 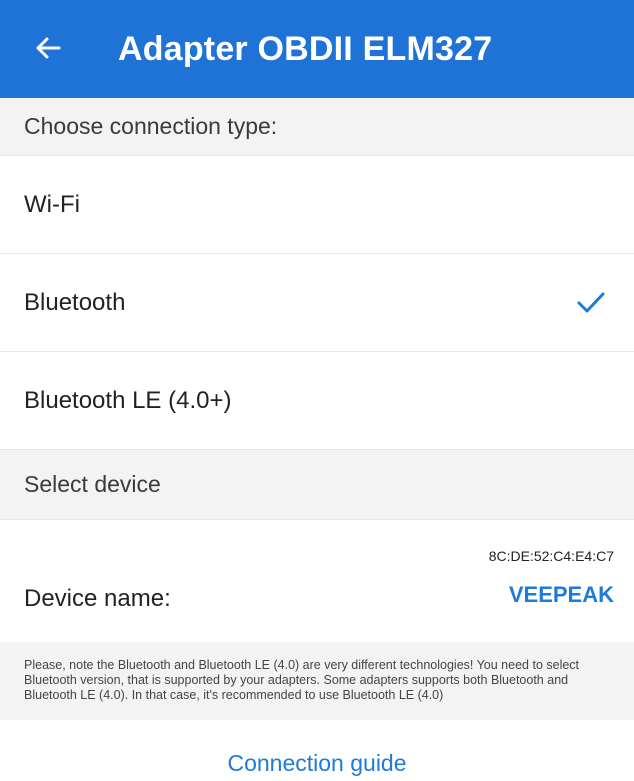 What do you see at coordinates (92, 484) in the screenshot?
I see `select-device-label: Select device` at bounding box center [92, 484].